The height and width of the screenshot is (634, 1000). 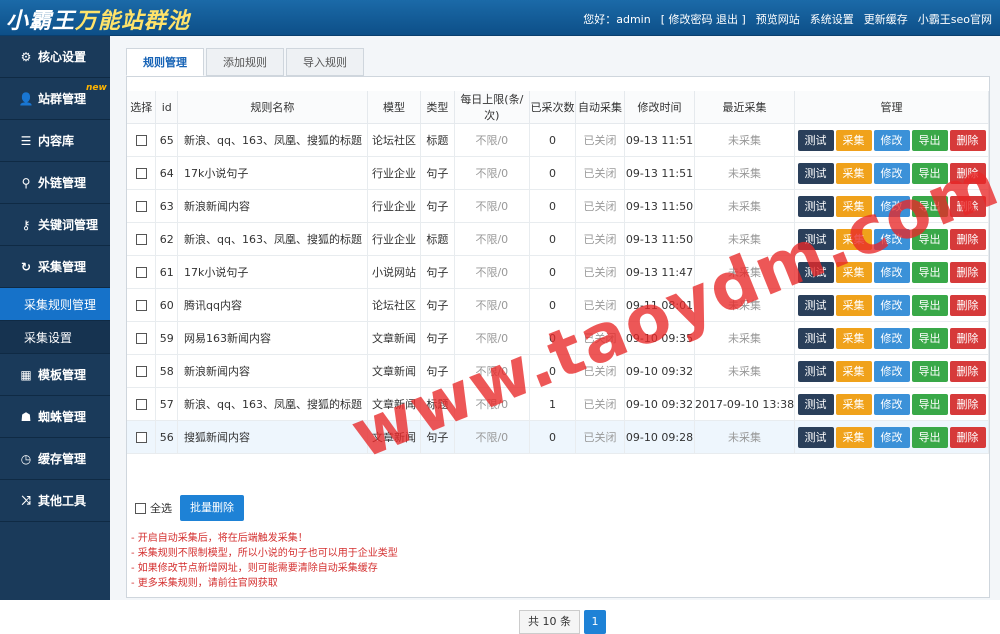 What do you see at coordinates (55, 417) in the screenshot?
I see `sidebar-item-items_after1: ☗ 蜘蛛管理` at bounding box center [55, 417].